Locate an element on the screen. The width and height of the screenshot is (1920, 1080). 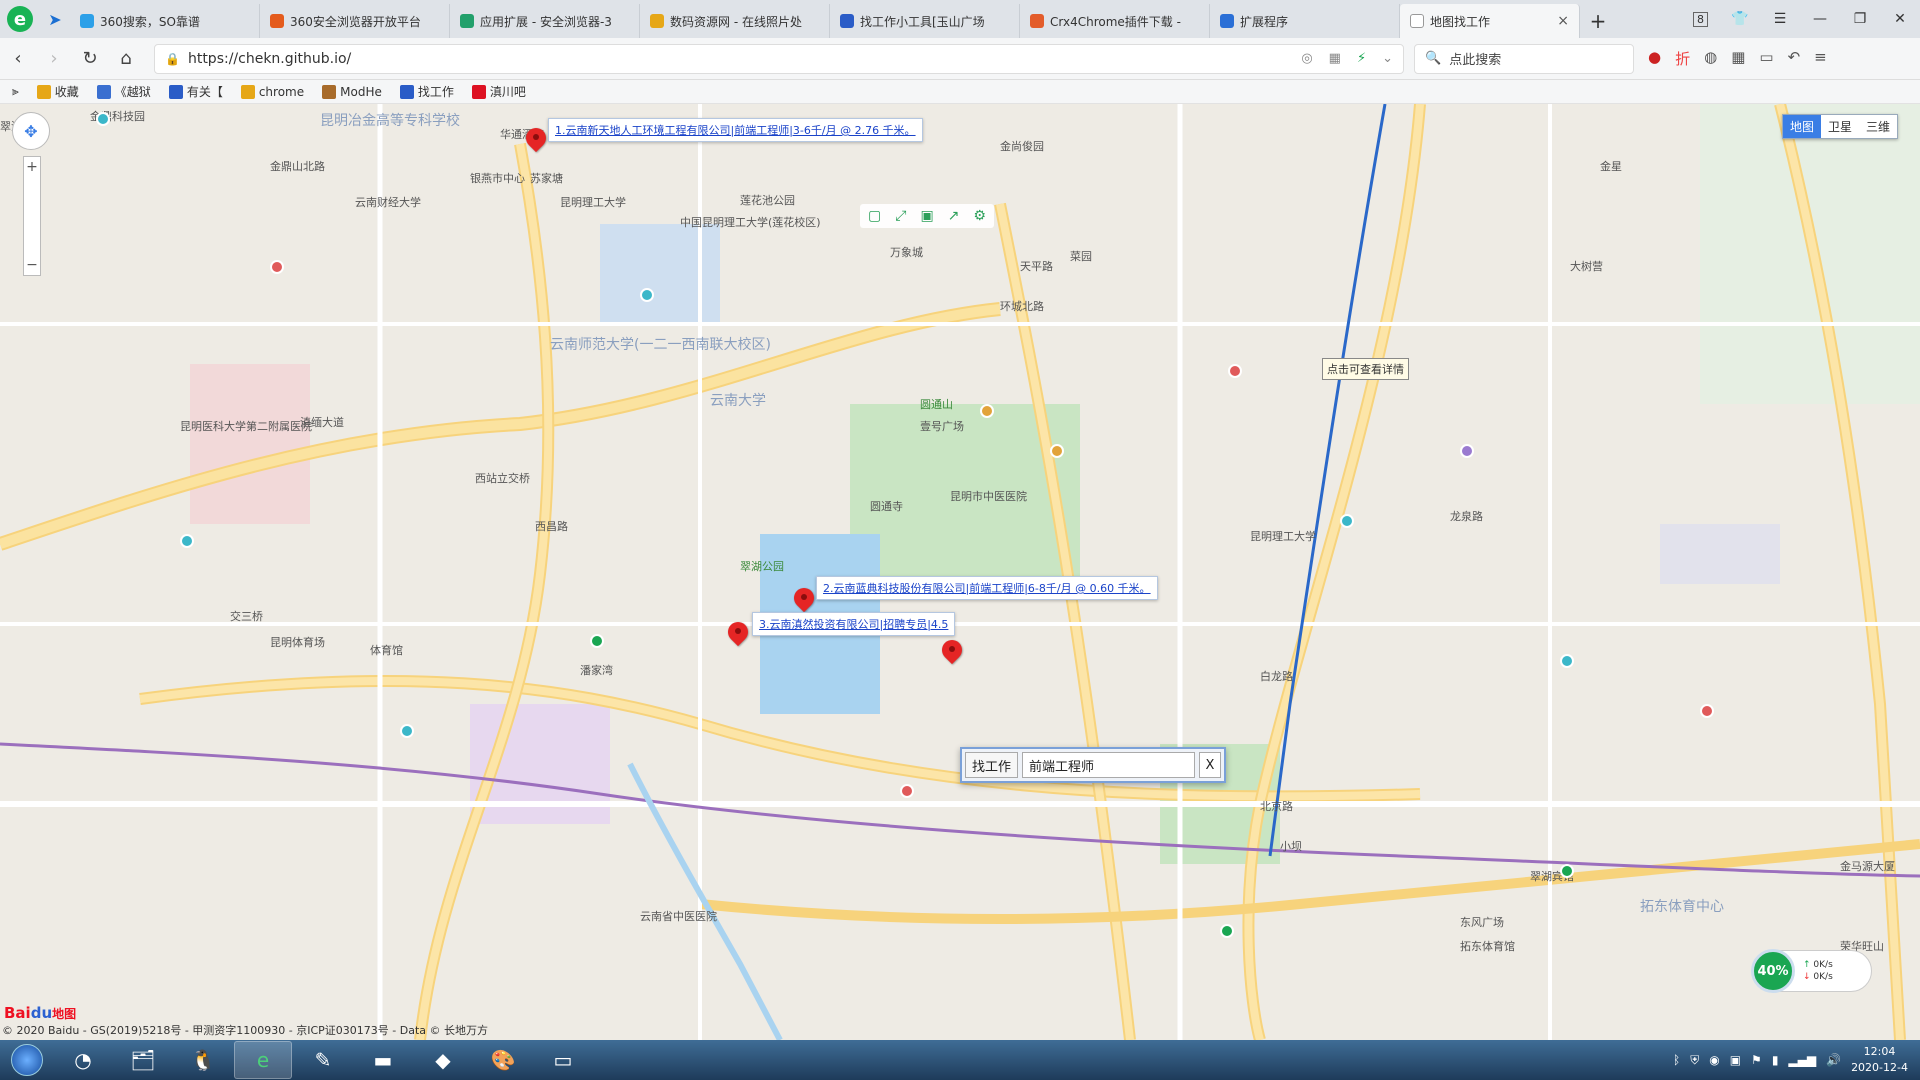
sidebar-toggle-icon: ⫸ is located at coordinates (15, 91).